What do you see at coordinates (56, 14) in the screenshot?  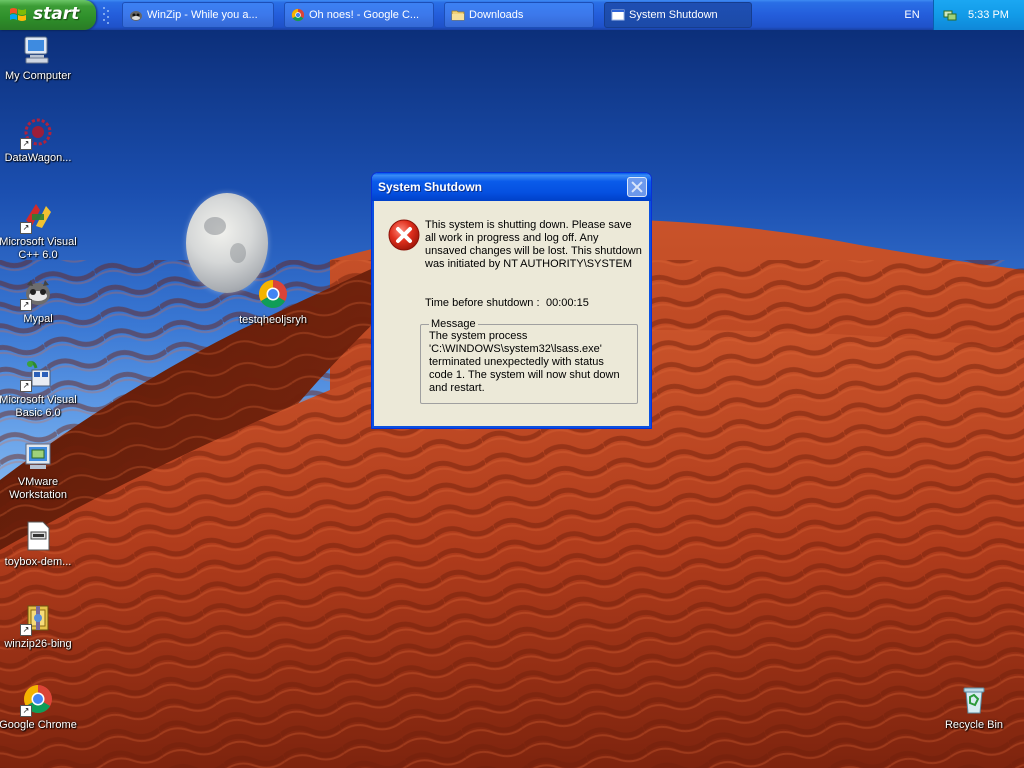 I see `start-label: start` at bounding box center [56, 14].